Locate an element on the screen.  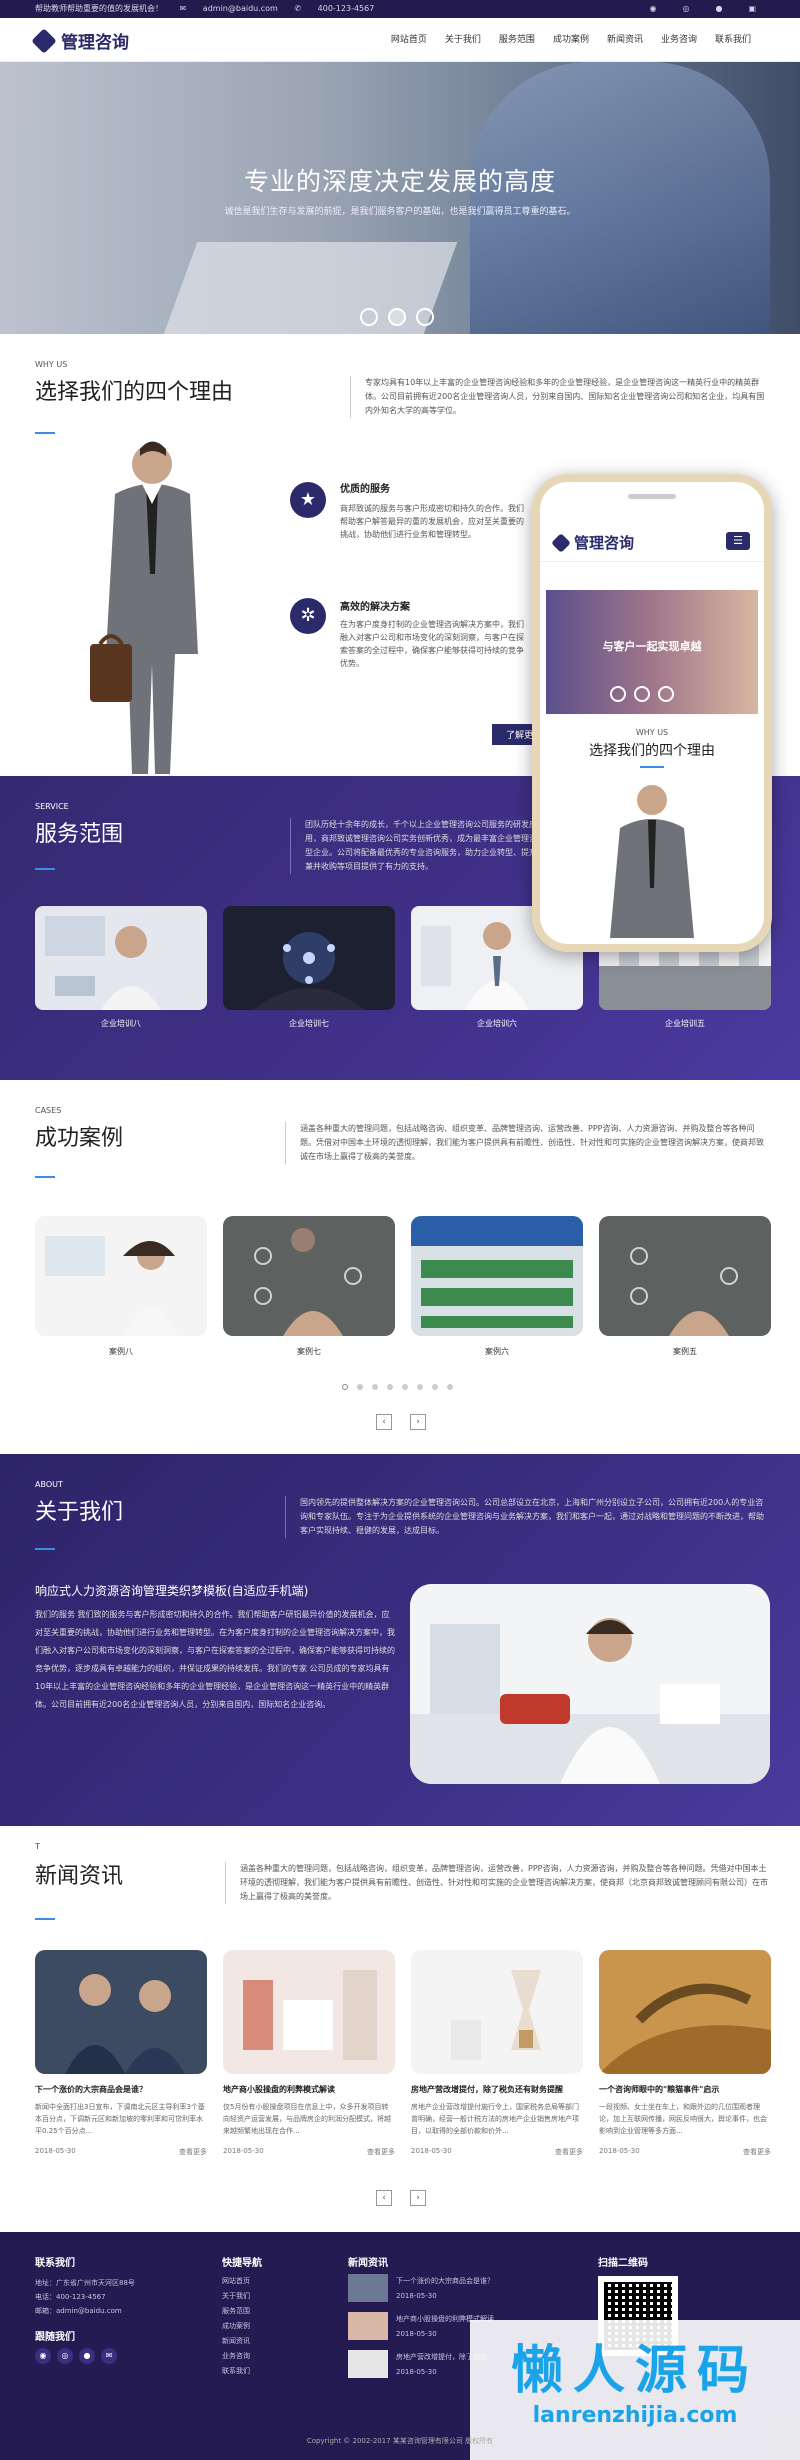
logo: 管理咨询 is located at coordinates (80, 40).